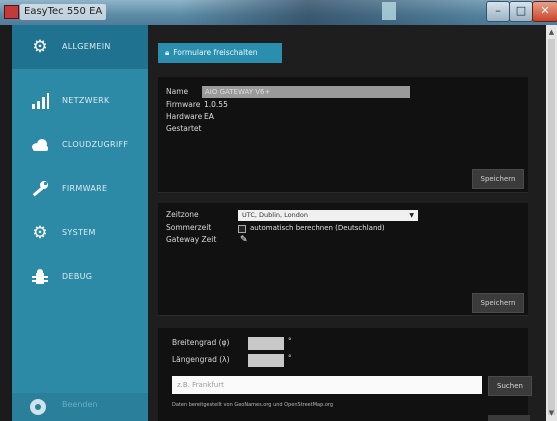 This screenshot has height=421, width=557. I want to click on dst-option-label: automatisch berechnen (Deutschland), so click(317, 228).